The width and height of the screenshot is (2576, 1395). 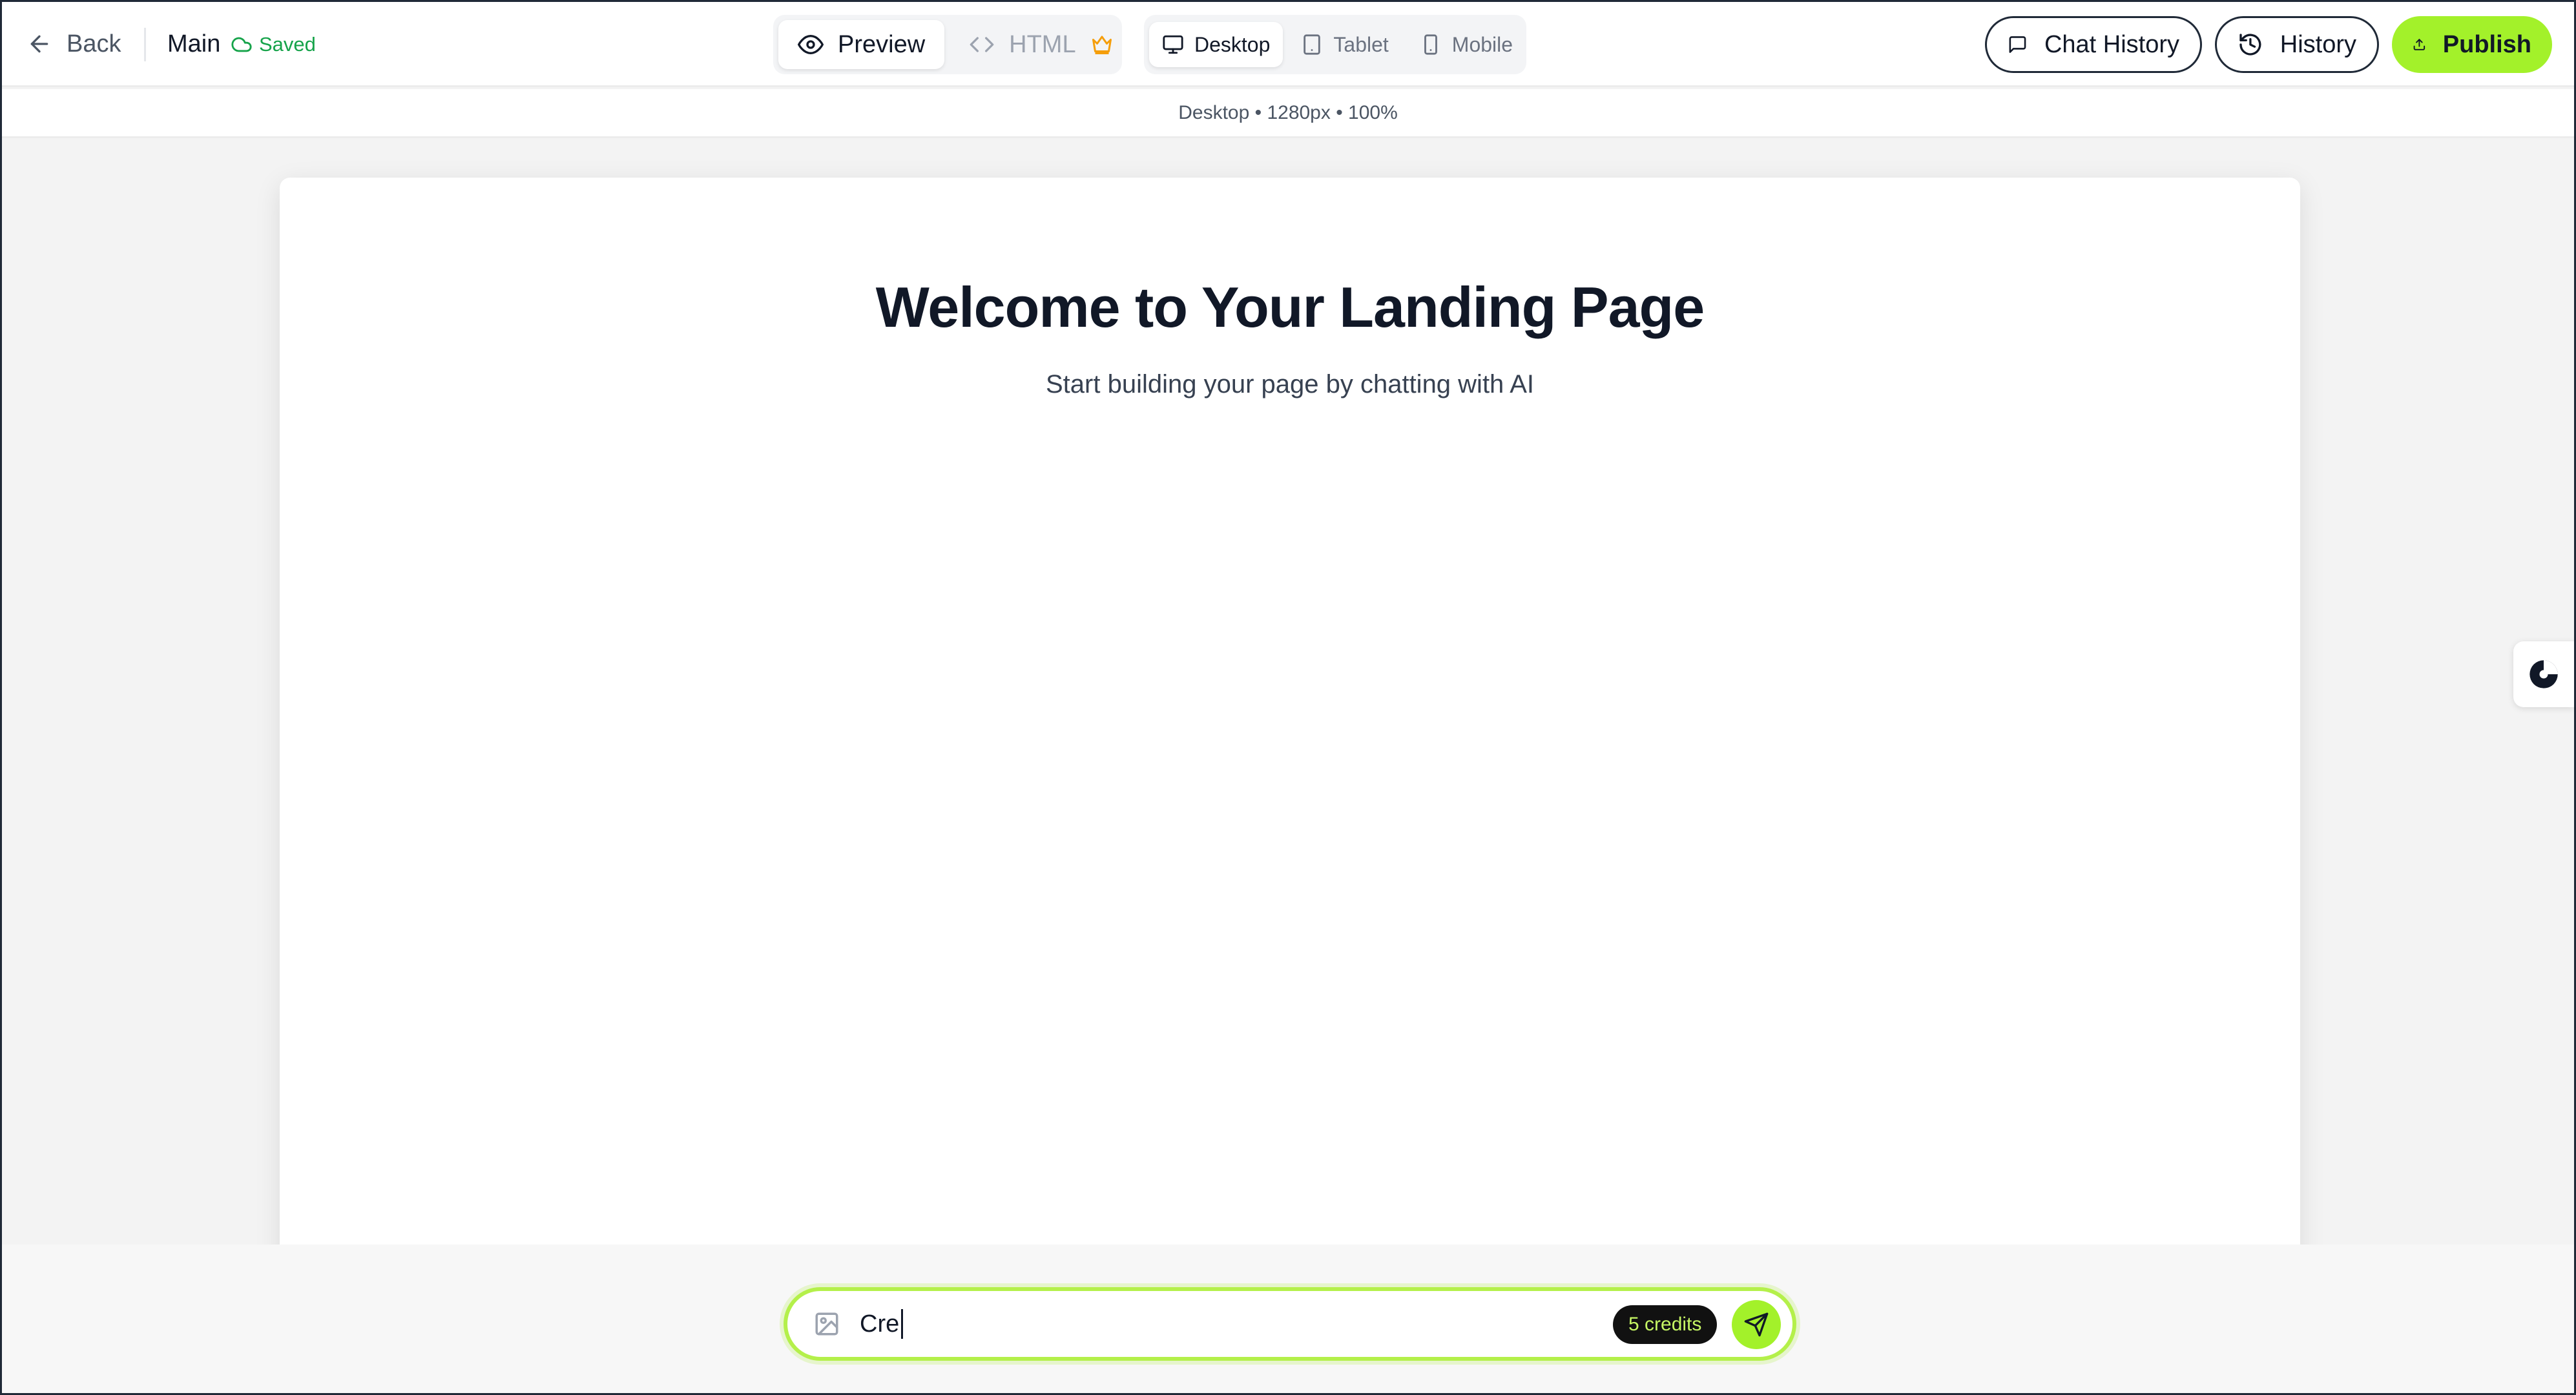 I want to click on device-toggle: Desktop Tablet Mobile, so click(x=1335, y=45).